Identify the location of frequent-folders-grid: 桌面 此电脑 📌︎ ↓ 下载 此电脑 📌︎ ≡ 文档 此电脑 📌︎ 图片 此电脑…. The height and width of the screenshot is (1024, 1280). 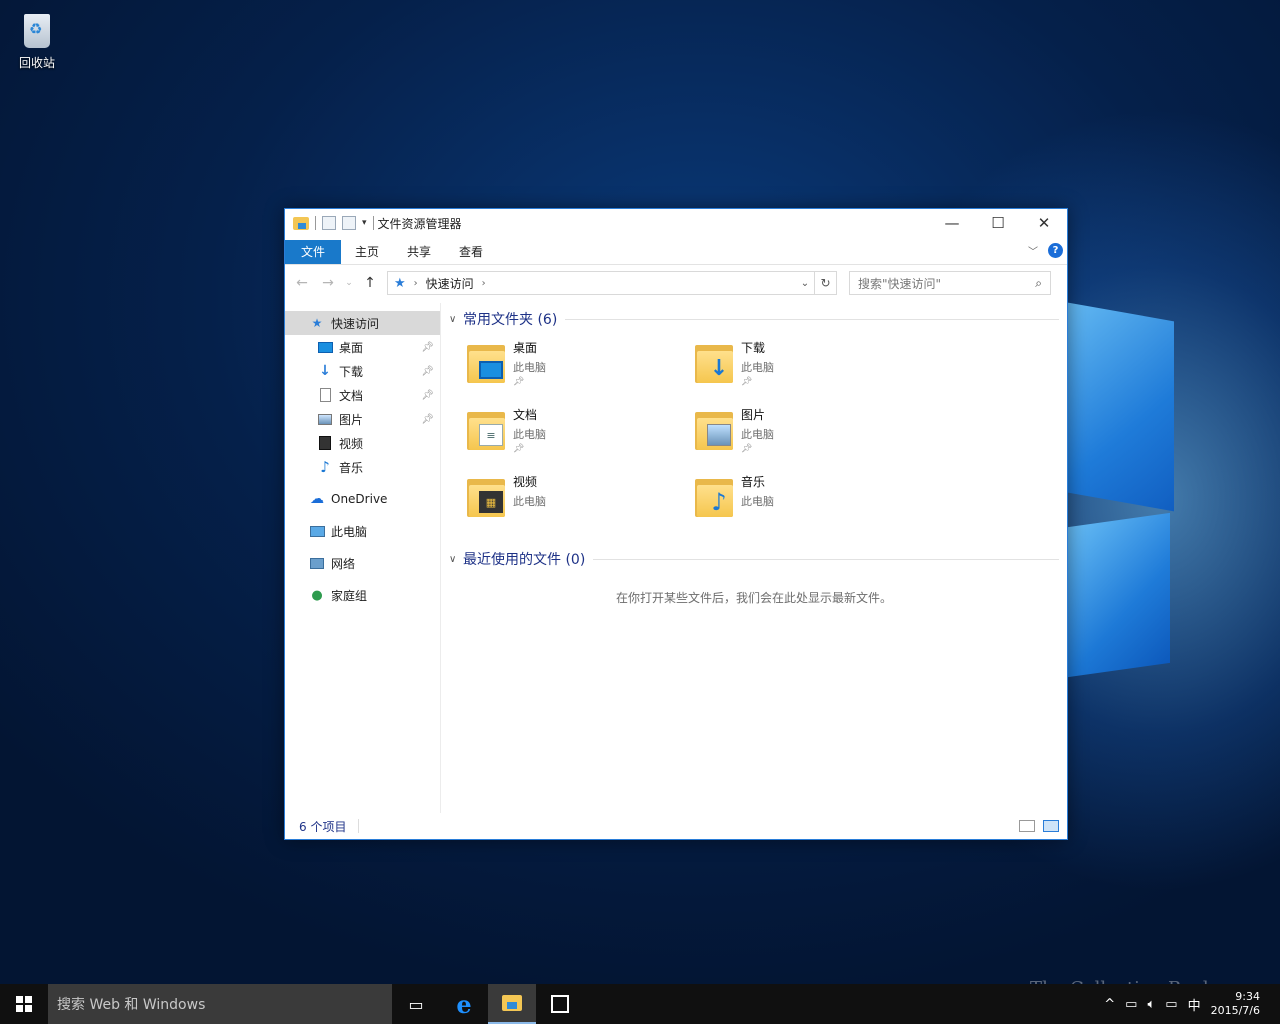
(754, 434).